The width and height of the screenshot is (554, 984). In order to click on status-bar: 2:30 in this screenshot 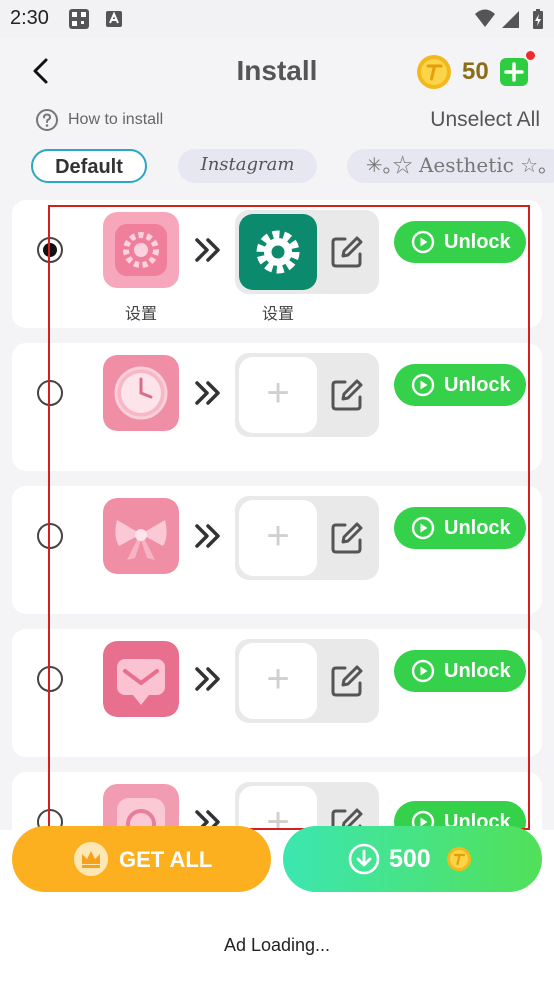, I will do `click(277, 19)`.